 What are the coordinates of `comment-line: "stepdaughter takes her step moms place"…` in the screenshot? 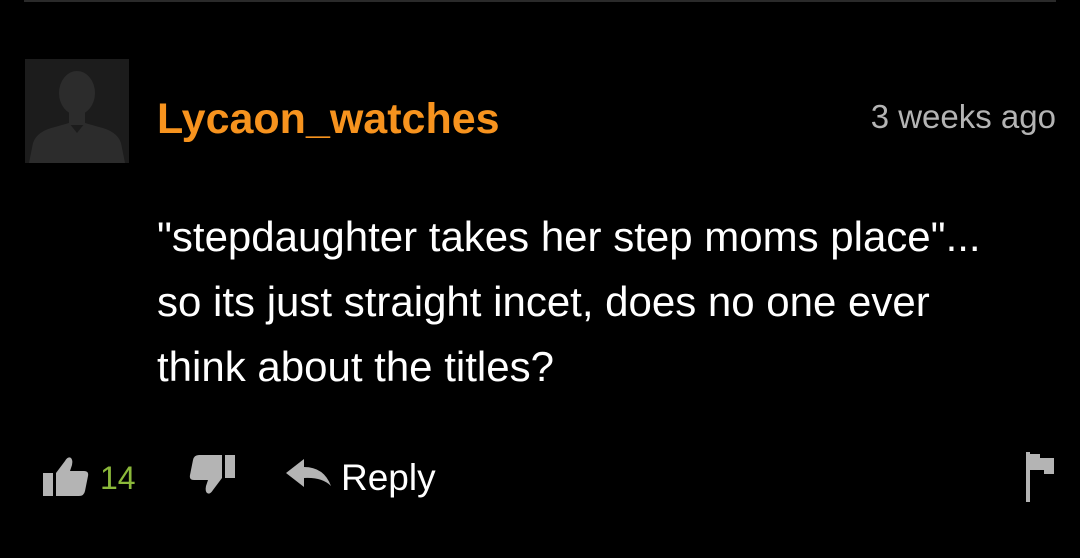 It's located at (569, 236).